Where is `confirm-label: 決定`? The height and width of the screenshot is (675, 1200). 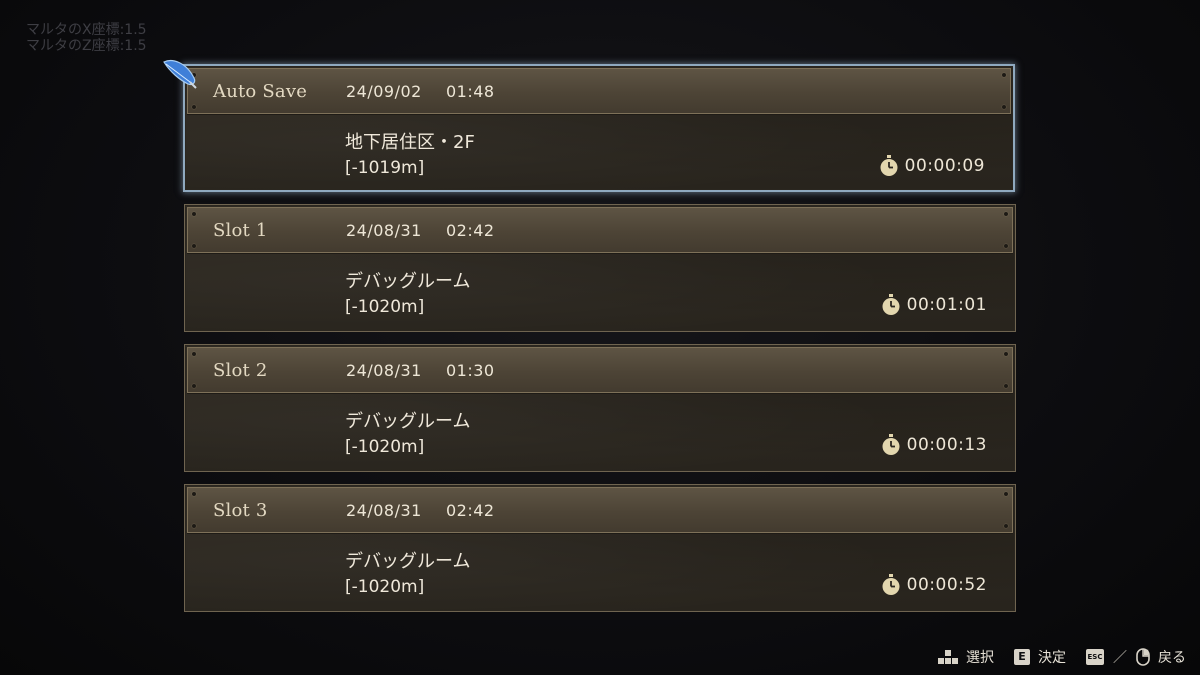
confirm-label: 決定 is located at coordinates (1052, 658).